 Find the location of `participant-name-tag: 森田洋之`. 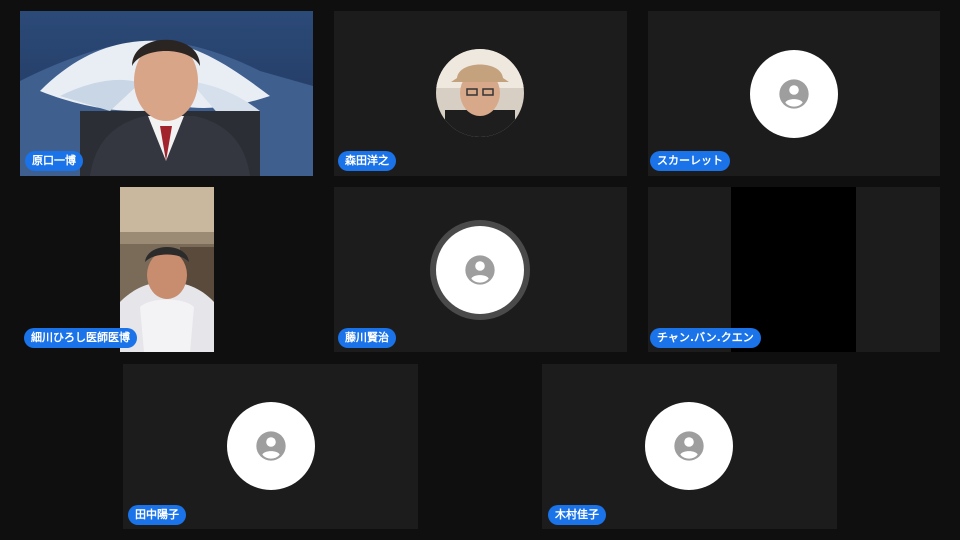

participant-name-tag: 森田洋之 is located at coordinates (367, 161).